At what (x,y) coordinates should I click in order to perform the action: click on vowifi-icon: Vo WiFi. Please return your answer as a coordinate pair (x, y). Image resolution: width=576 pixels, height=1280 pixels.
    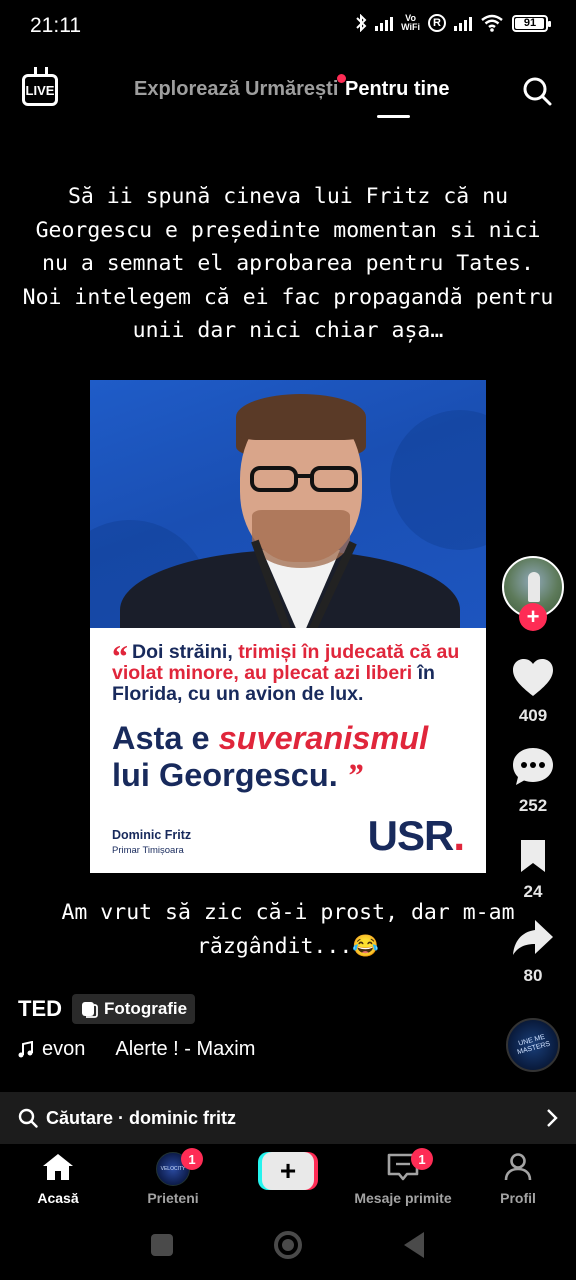
    Looking at the image, I should click on (410, 22).